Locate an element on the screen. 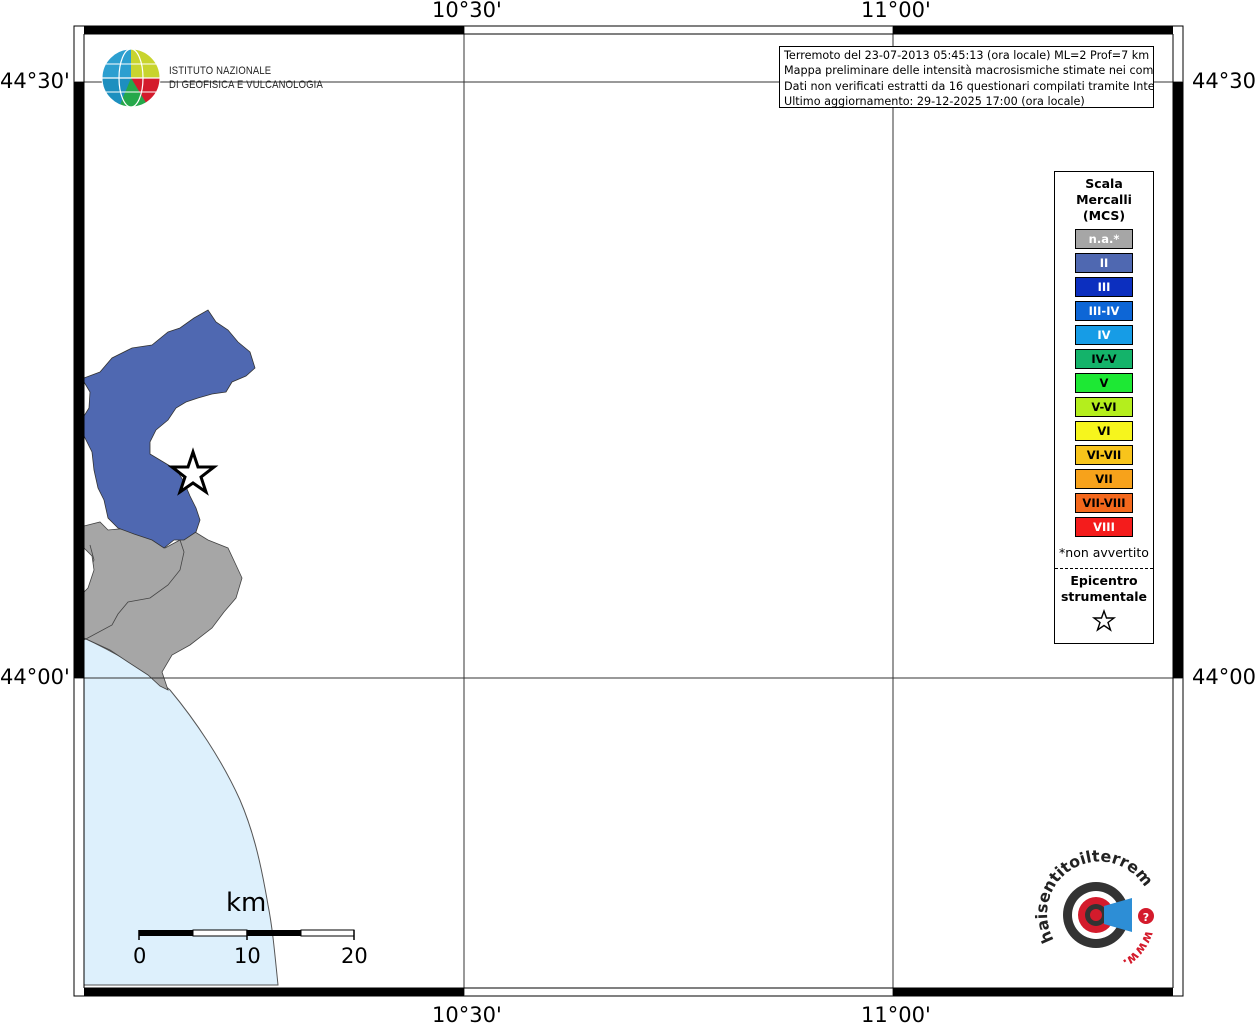 The width and height of the screenshot is (1256, 1027). legend-swatch: II is located at coordinates (1104, 263).